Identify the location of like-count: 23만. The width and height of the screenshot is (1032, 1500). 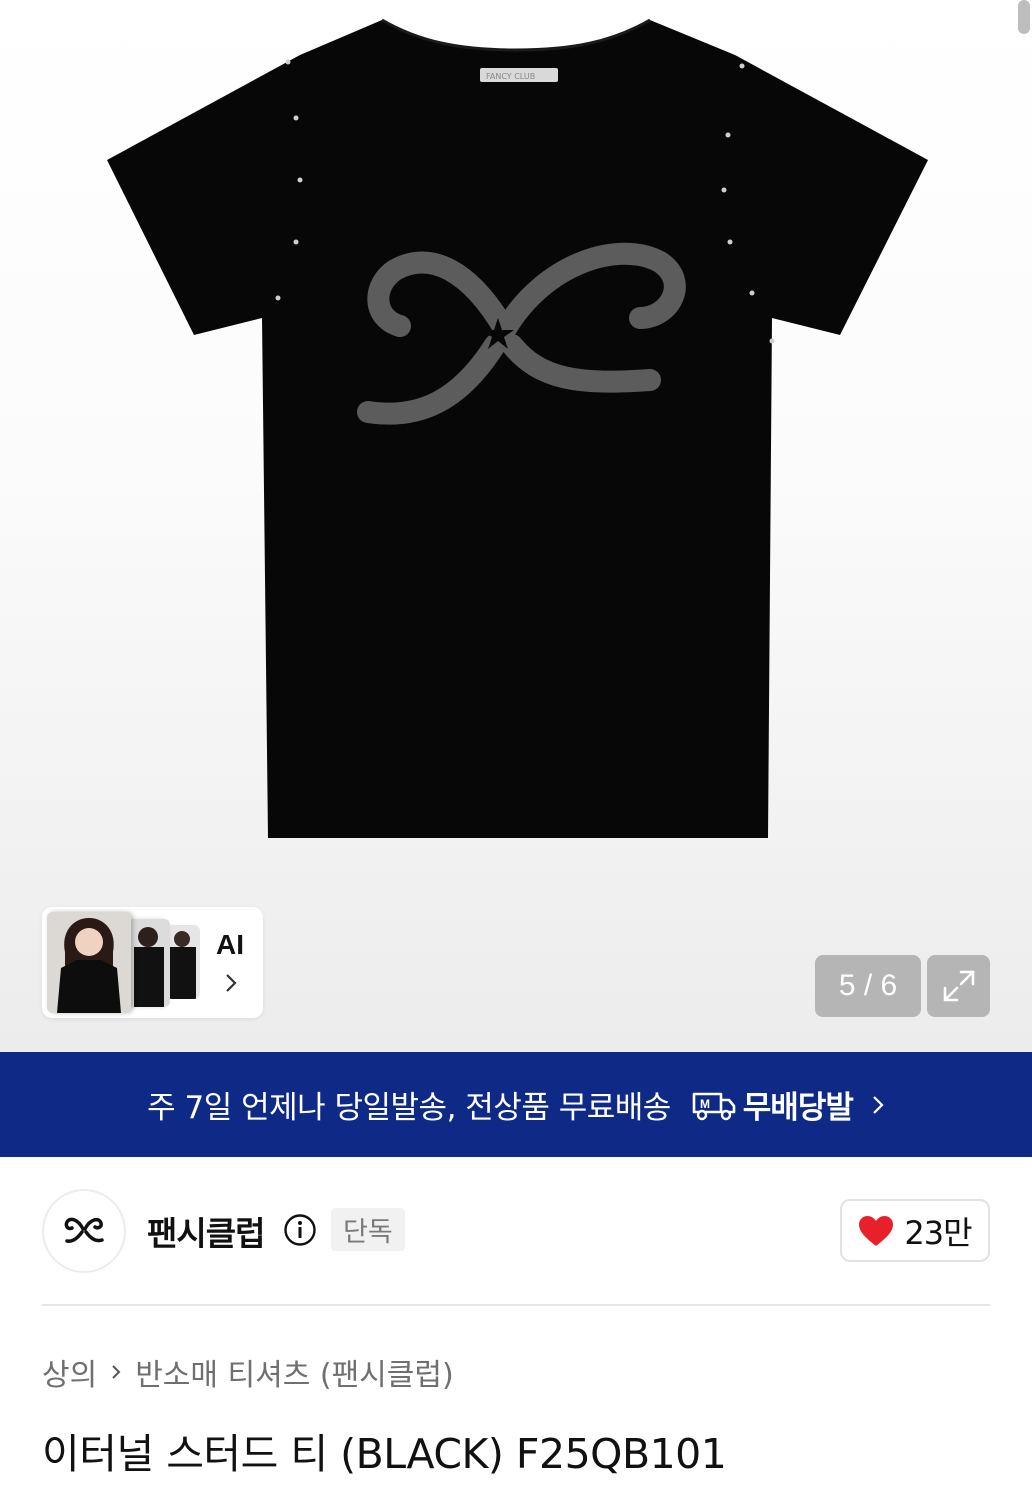
(938, 1232).